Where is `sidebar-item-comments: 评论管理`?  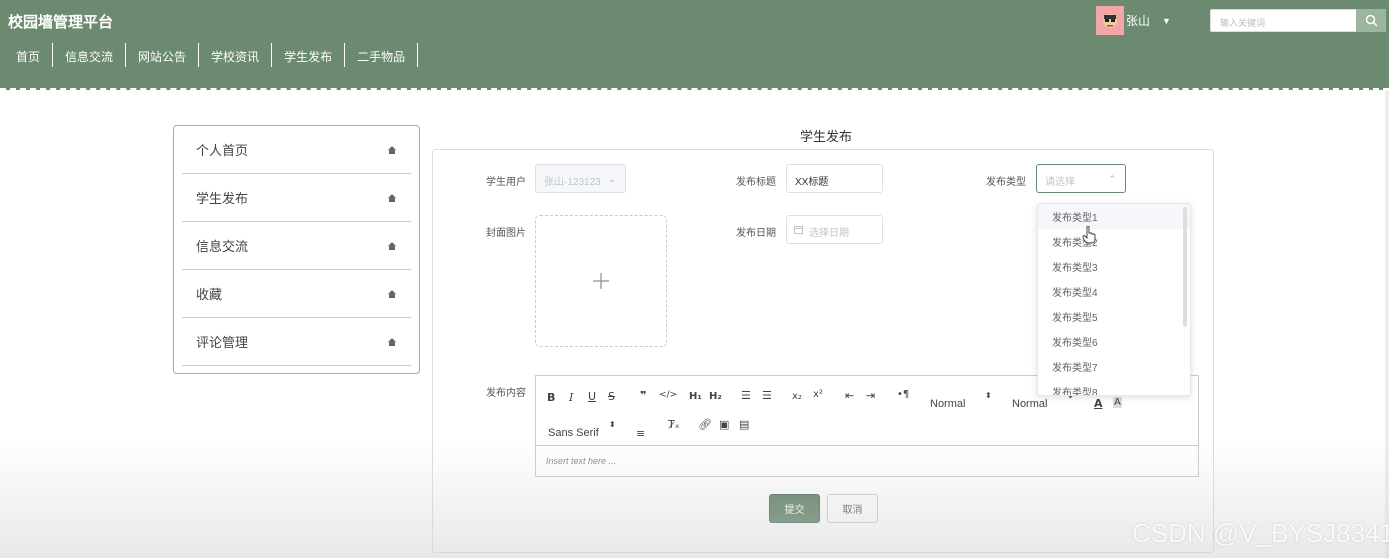 sidebar-item-comments: 评论管理 is located at coordinates (296, 342).